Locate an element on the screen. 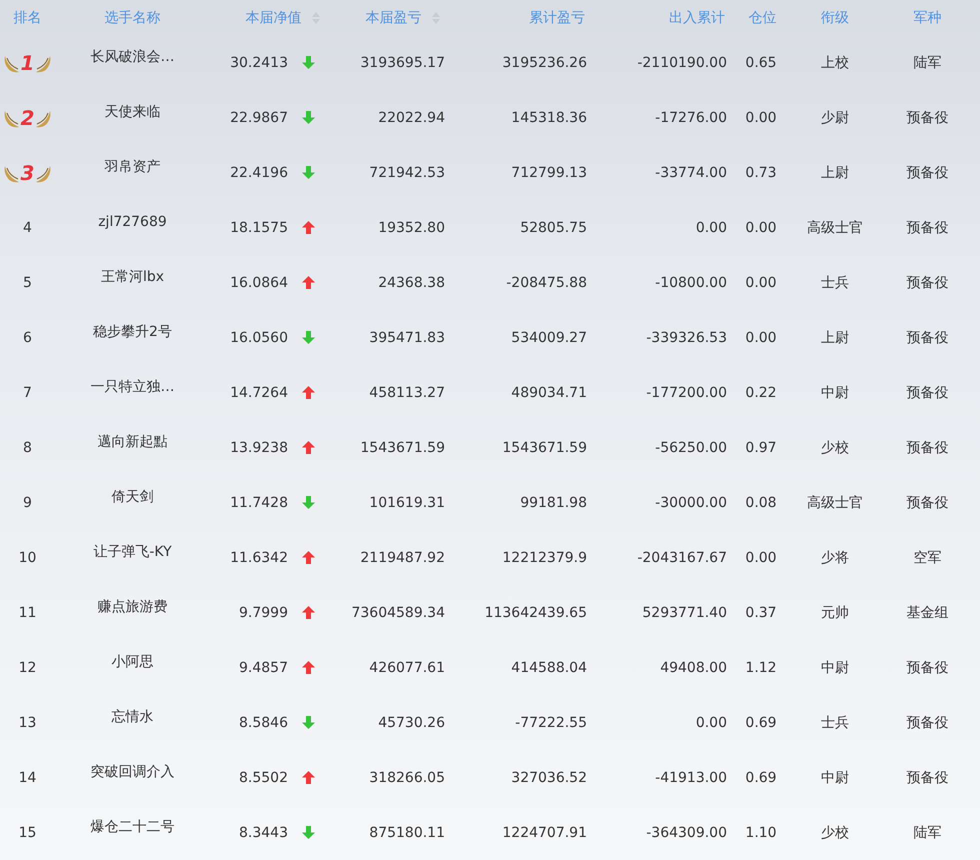 The image size is (980, 860). table-cell: 30.2413 is located at coordinates (259, 62).